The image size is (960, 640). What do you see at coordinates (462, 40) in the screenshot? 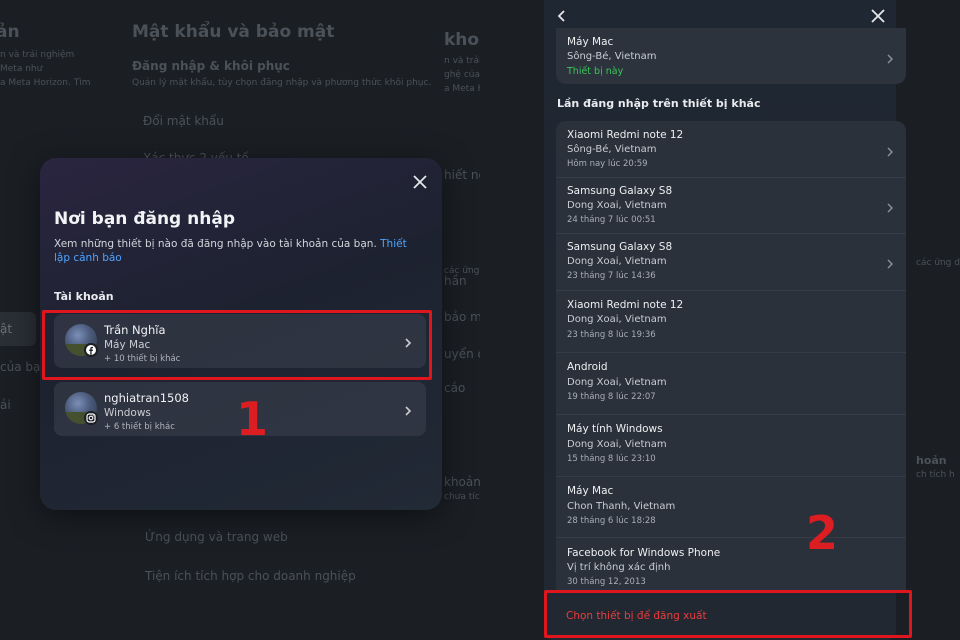
I see `bg-peek-heading: khoản` at bounding box center [462, 40].